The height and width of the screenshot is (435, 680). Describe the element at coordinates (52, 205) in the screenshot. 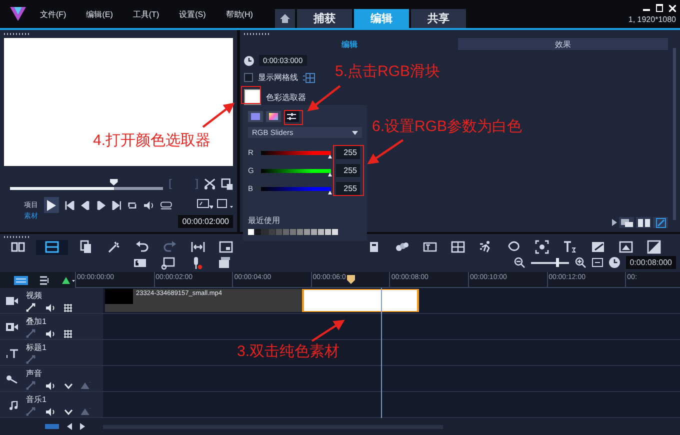

I see `play-button` at that location.